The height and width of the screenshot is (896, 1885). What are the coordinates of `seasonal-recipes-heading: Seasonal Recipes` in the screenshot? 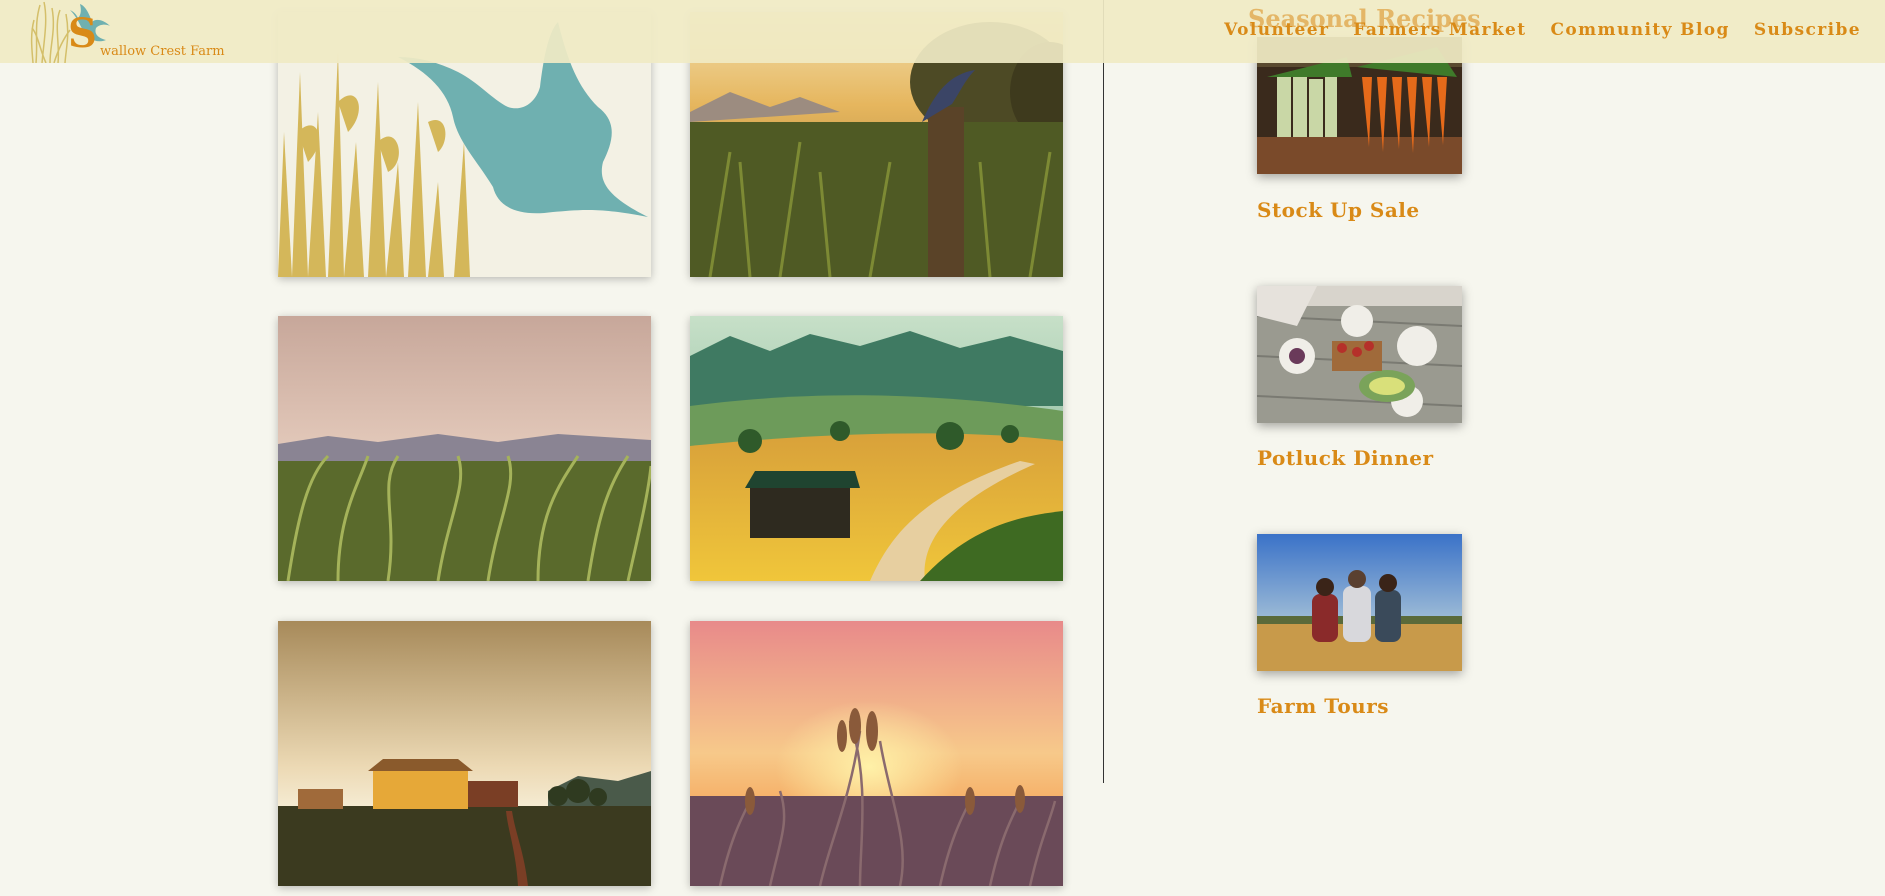 It's located at (1364, 18).